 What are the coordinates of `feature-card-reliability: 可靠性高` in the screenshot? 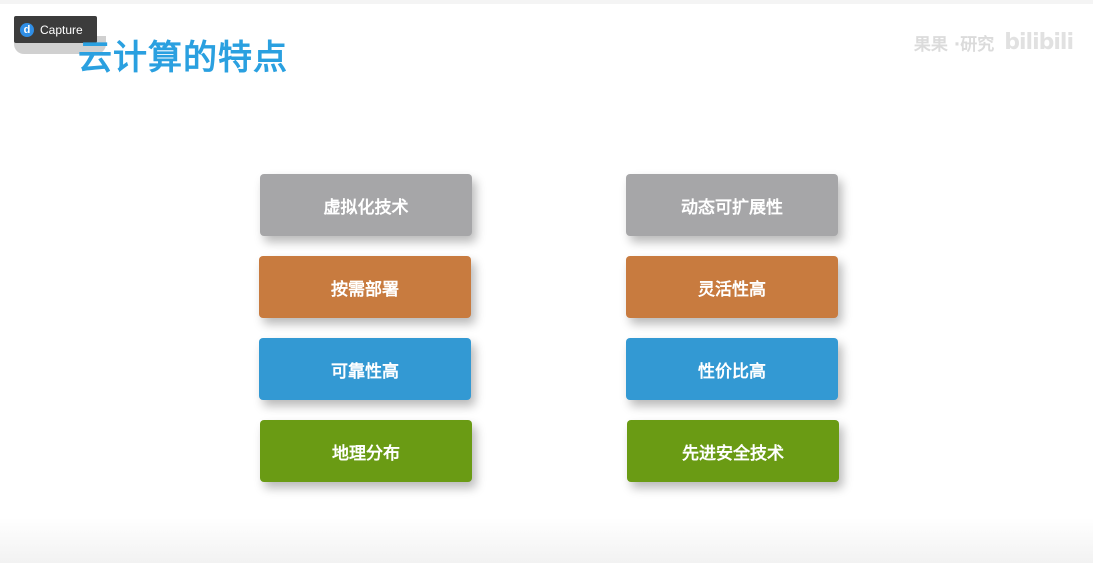 It's located at (365, 369).